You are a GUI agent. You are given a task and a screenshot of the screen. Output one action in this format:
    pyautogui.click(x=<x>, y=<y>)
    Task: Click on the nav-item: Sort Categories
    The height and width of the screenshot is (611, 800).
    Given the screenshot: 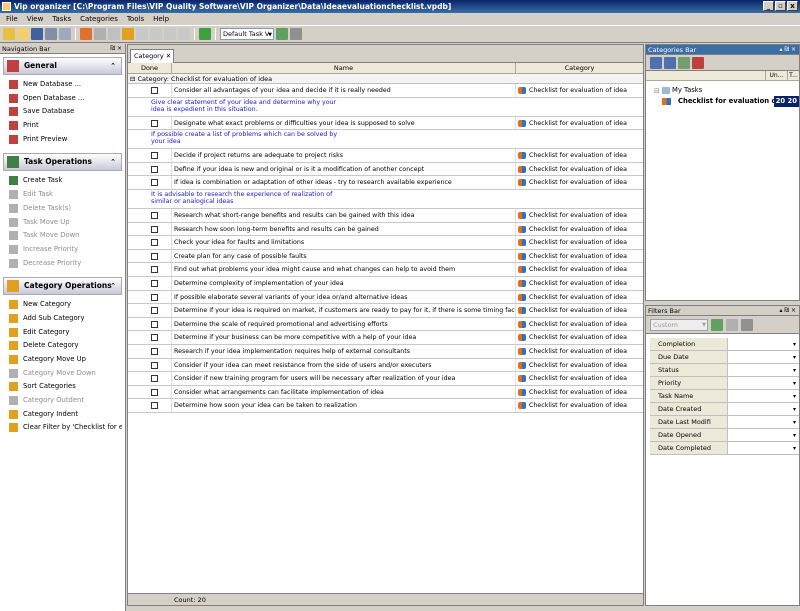 What is the action you would take?
    pyautogui.click(x=62, y=387)
    